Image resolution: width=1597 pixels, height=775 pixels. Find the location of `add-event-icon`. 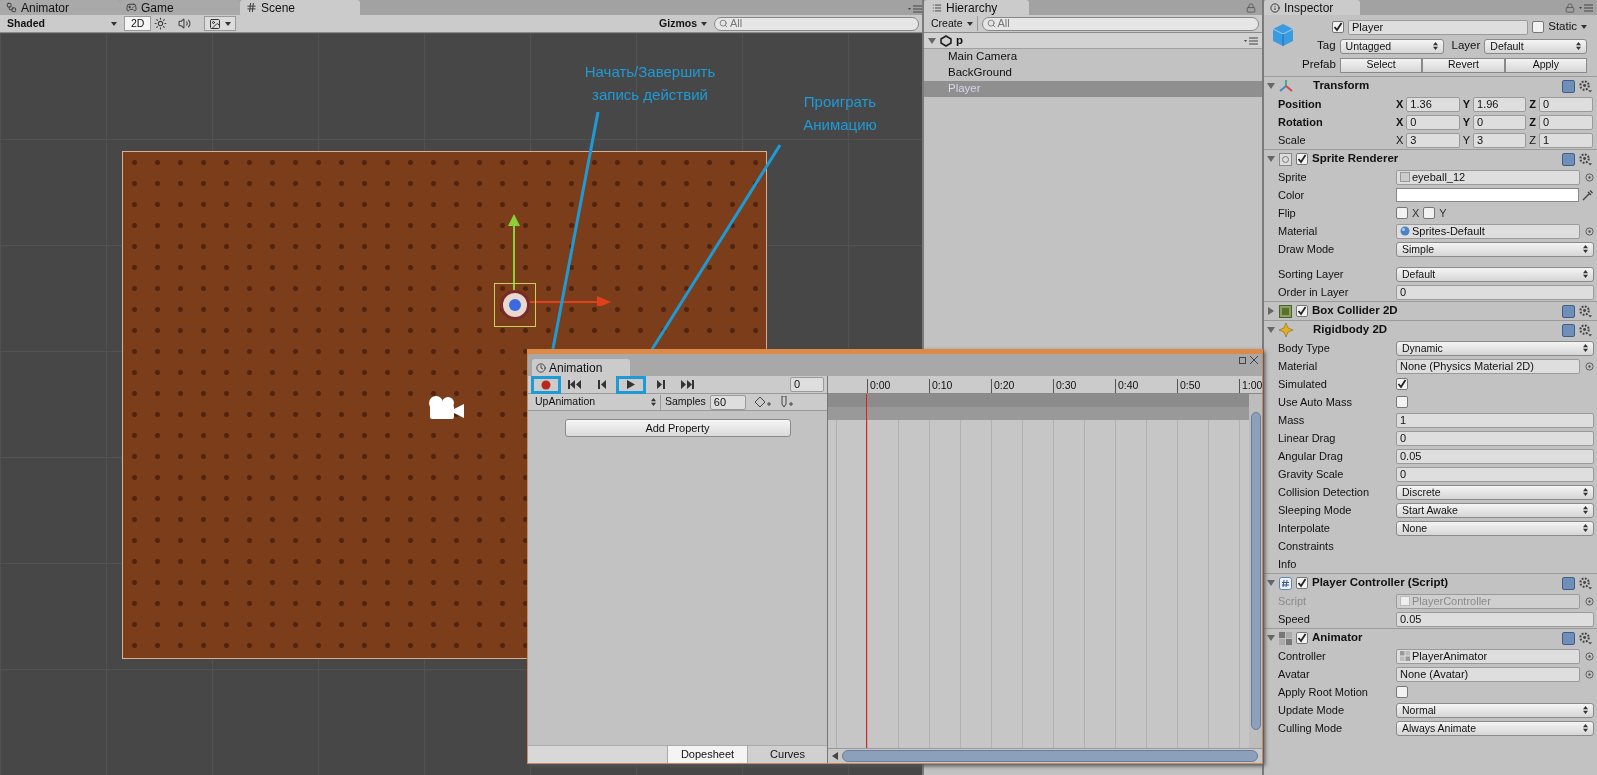

add-event-icon is located at coordinates (786, 402).